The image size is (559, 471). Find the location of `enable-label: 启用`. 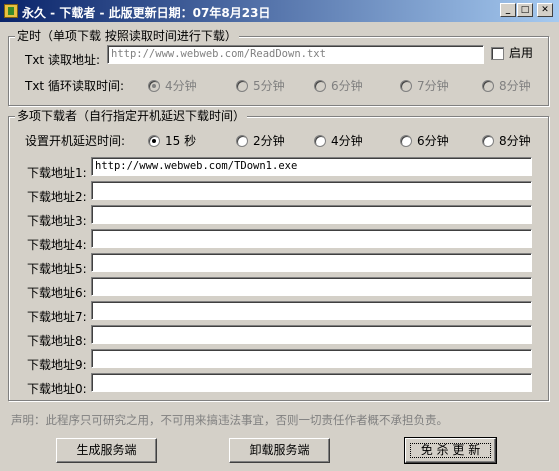

enable-label: 启用 is located at coordinates (521, 53).